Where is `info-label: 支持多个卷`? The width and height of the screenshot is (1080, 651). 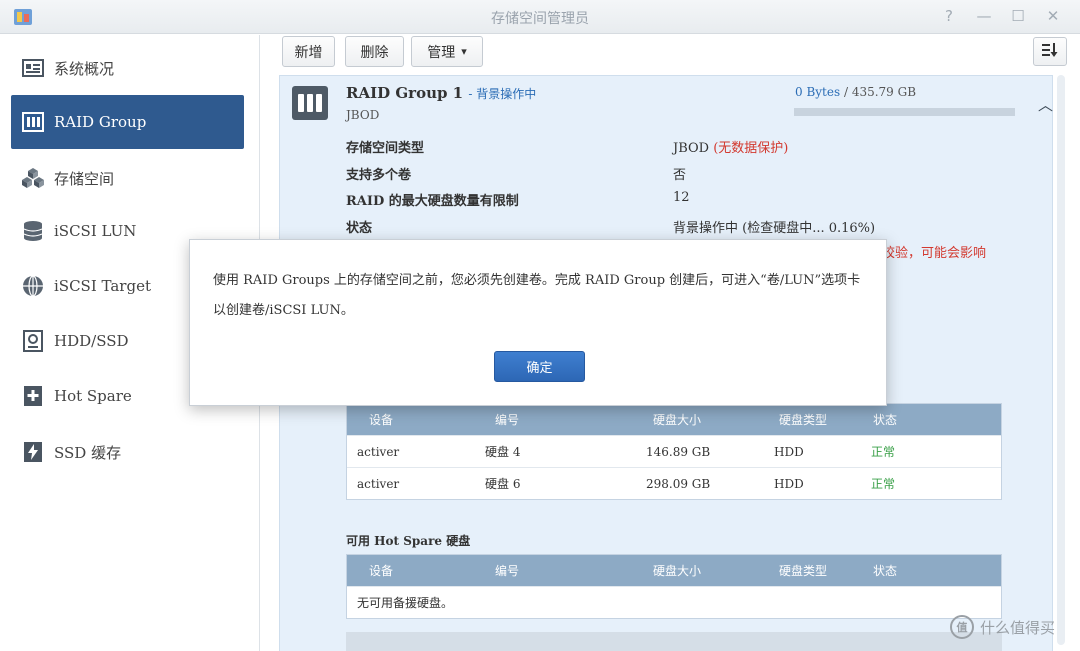 info-label: 支持多个卷 is located at coordinates (379, 175).